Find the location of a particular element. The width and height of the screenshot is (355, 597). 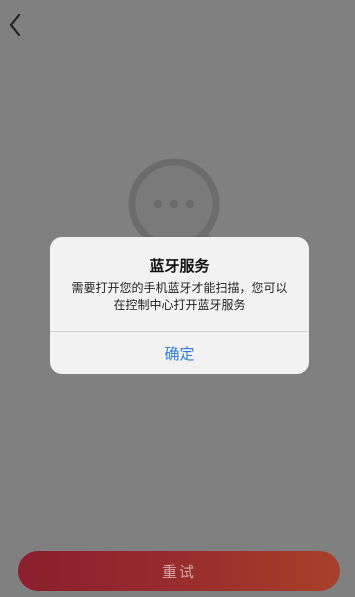

back-button is located at coordinates (15, 25).